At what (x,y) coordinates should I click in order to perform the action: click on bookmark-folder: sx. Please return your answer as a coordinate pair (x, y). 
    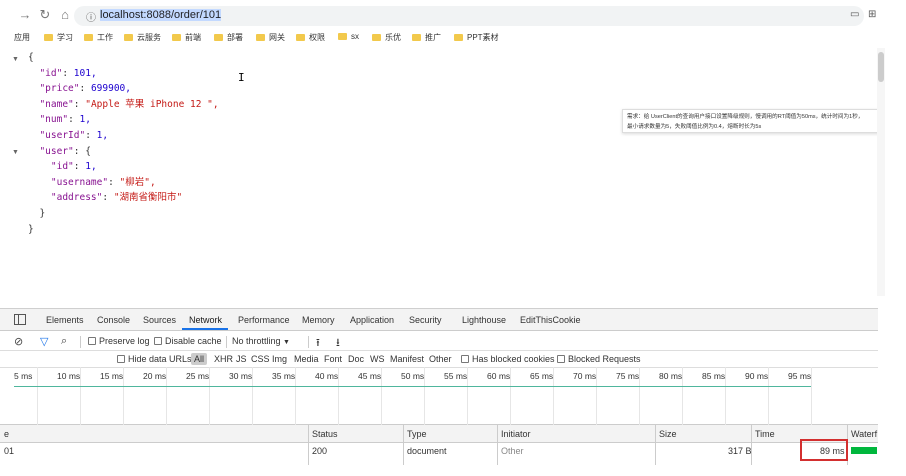
    Looking at the image, I should click on (348, 36).